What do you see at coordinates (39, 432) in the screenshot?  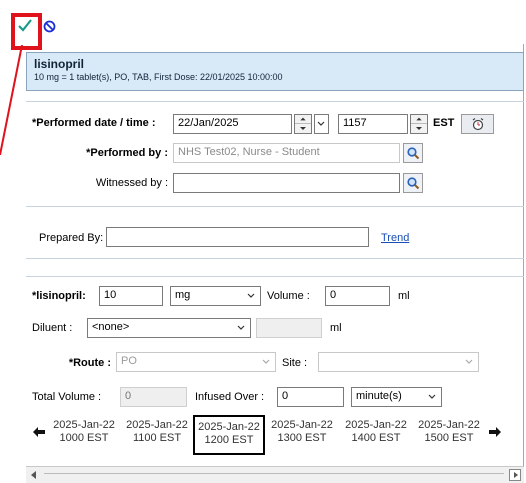 I see `arrow-left-icon` at bounding box center [39, 432].